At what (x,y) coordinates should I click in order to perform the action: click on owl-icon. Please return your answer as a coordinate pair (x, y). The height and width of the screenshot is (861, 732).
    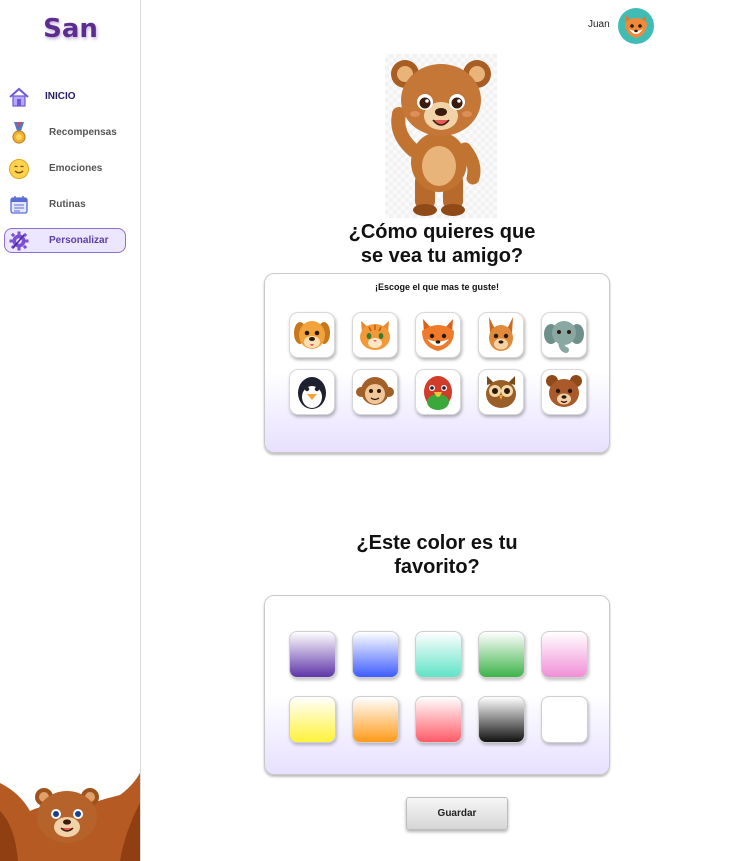
    Looking at the image, I should click on (501, 392).